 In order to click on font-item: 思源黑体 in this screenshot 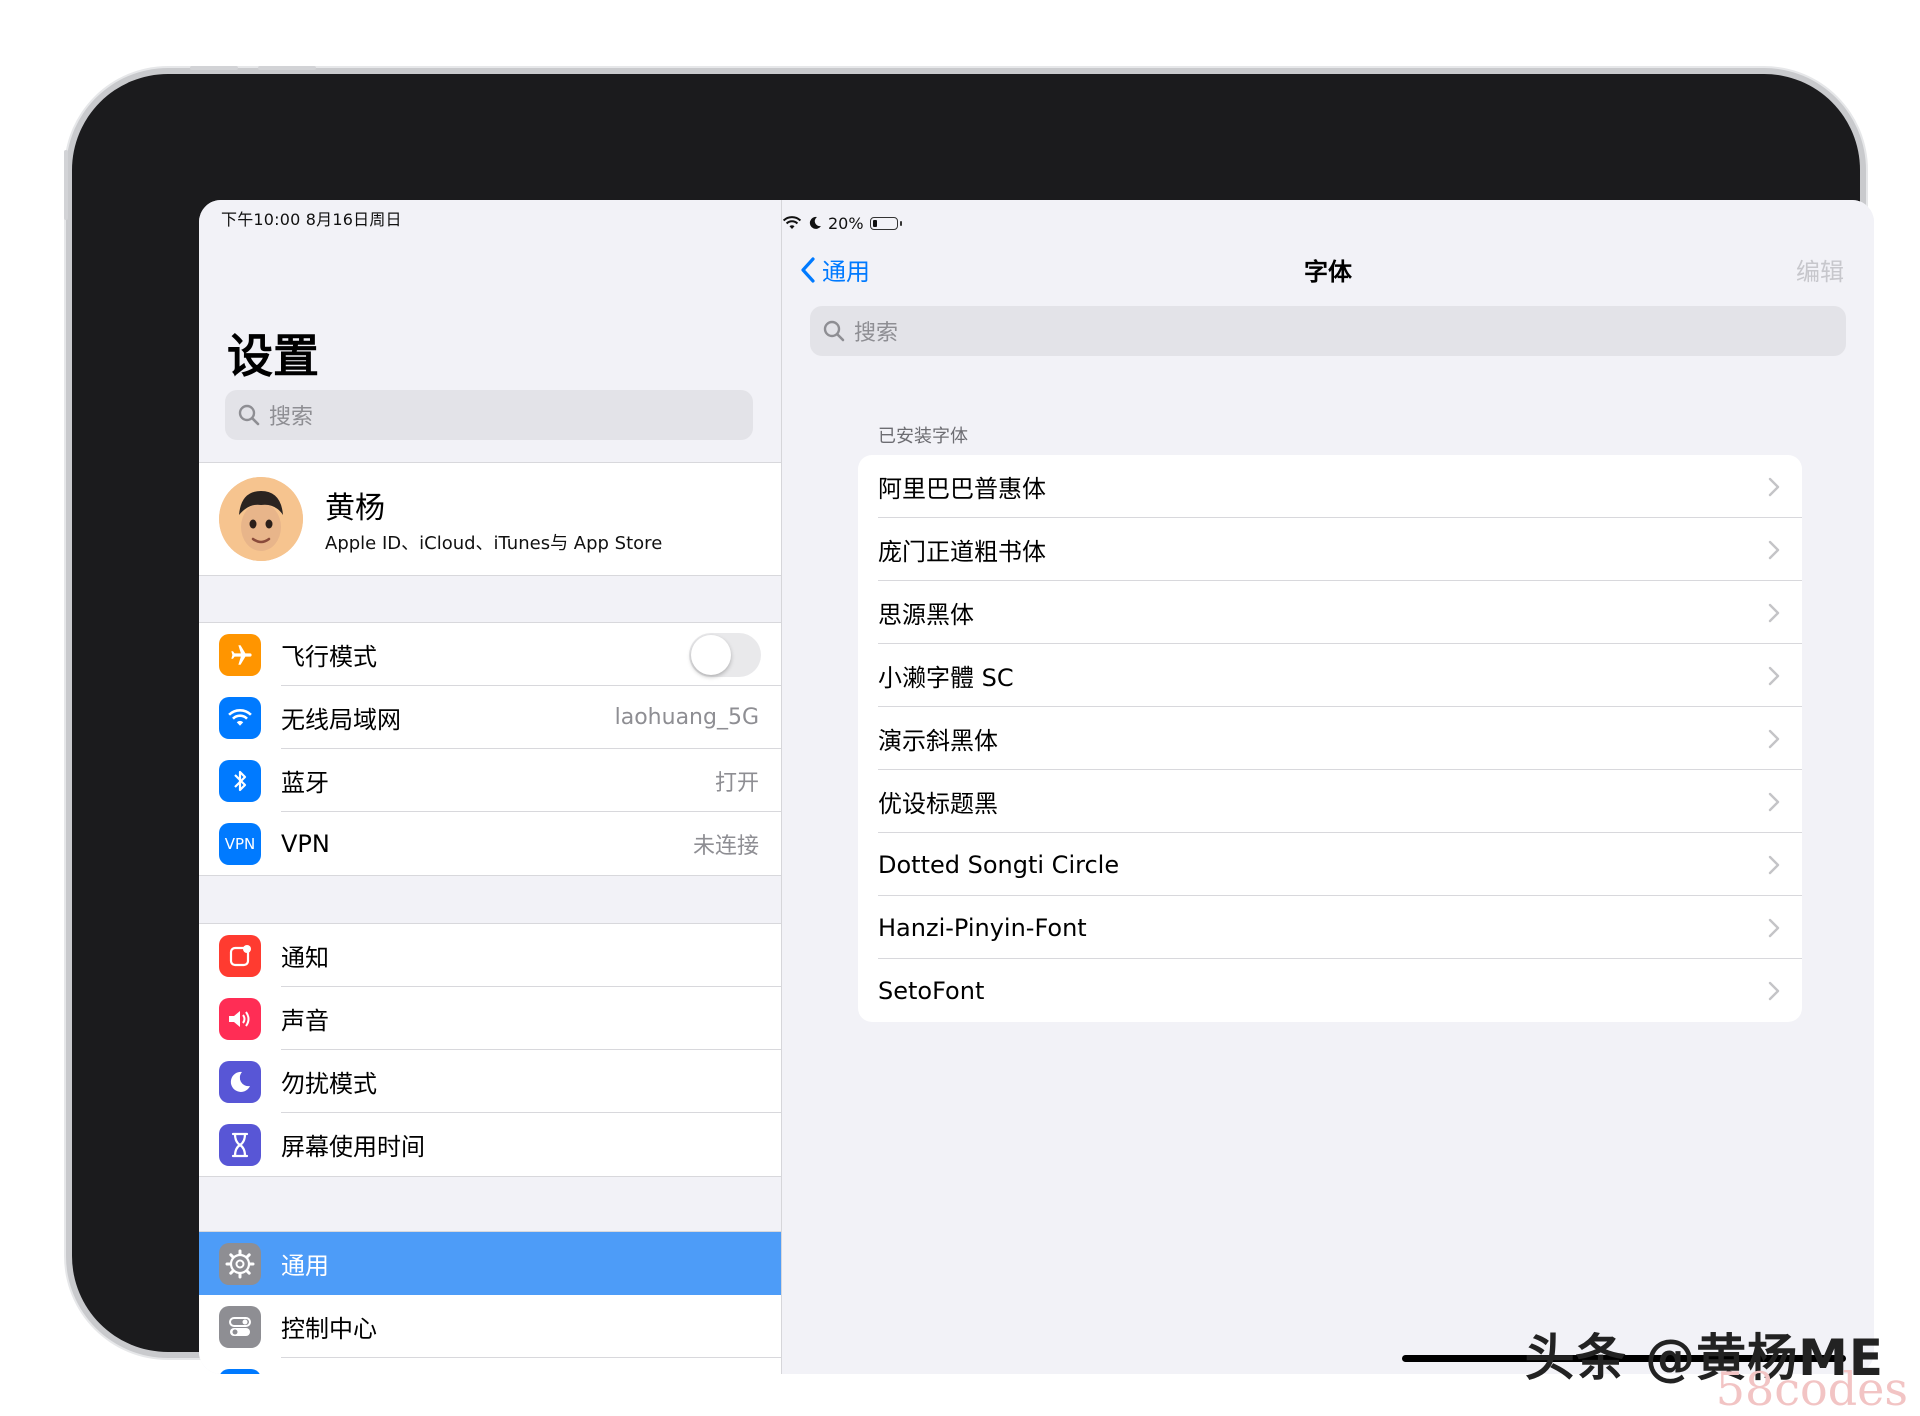, I will do `click(1330, 612)`.